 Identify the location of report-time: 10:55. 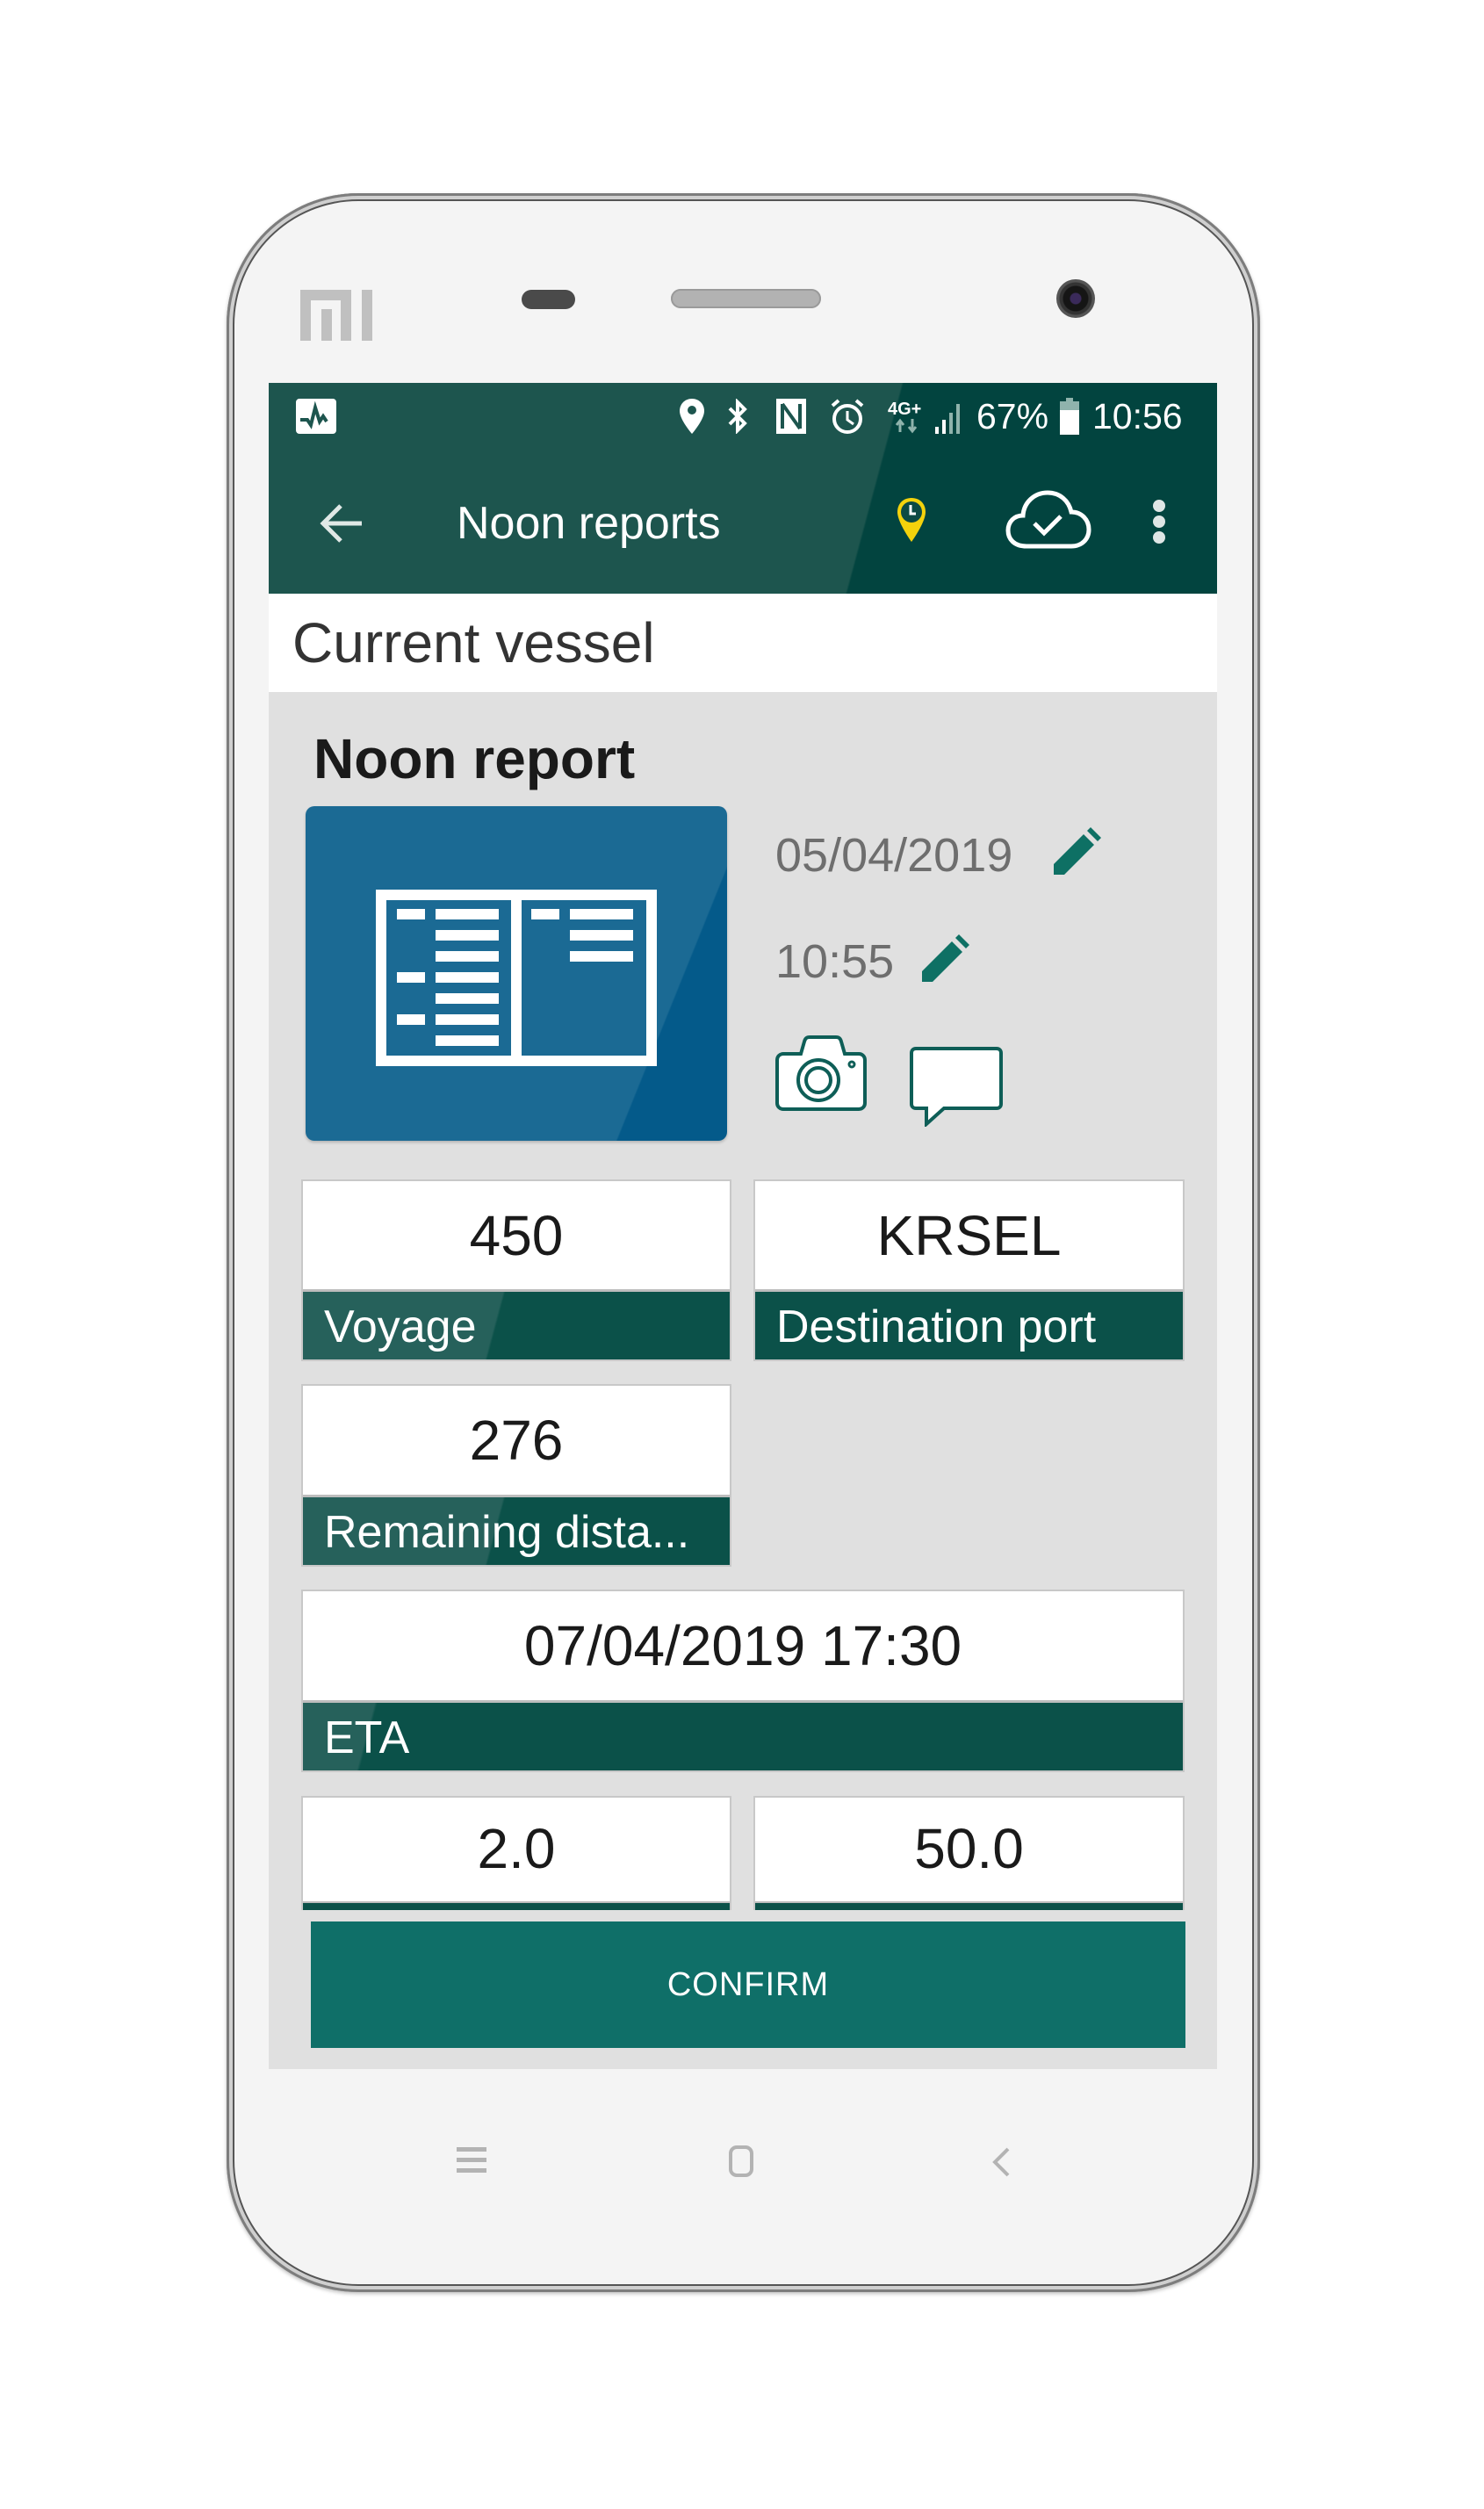
(835, 961).